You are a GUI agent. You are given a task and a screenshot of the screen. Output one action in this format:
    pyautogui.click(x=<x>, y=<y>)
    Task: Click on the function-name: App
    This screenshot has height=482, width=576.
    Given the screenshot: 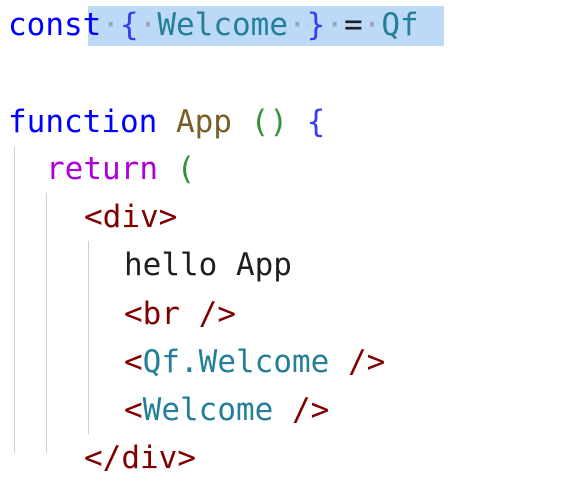 What is the action you would take?
    pyautogui.click(x=203, y=122)
    